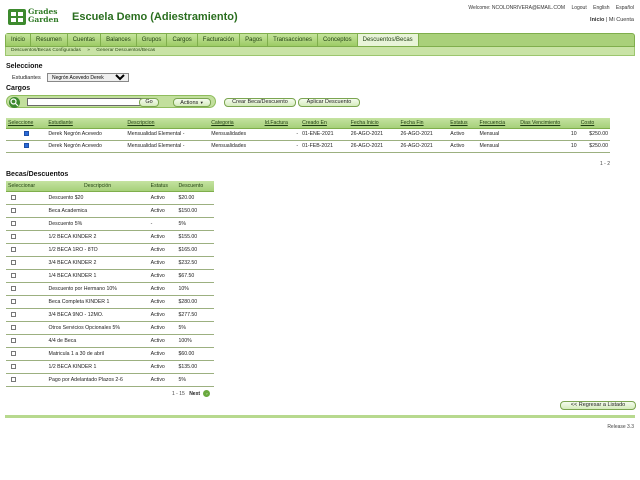  What do you see at coordinates (152, 40) in the screenshot?
I see `tab-grupos: Grupos` at bounding box center [152, 40].